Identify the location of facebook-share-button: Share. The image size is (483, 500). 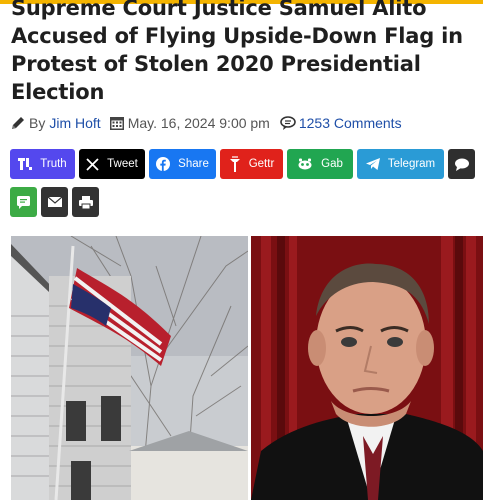
(182, 164).